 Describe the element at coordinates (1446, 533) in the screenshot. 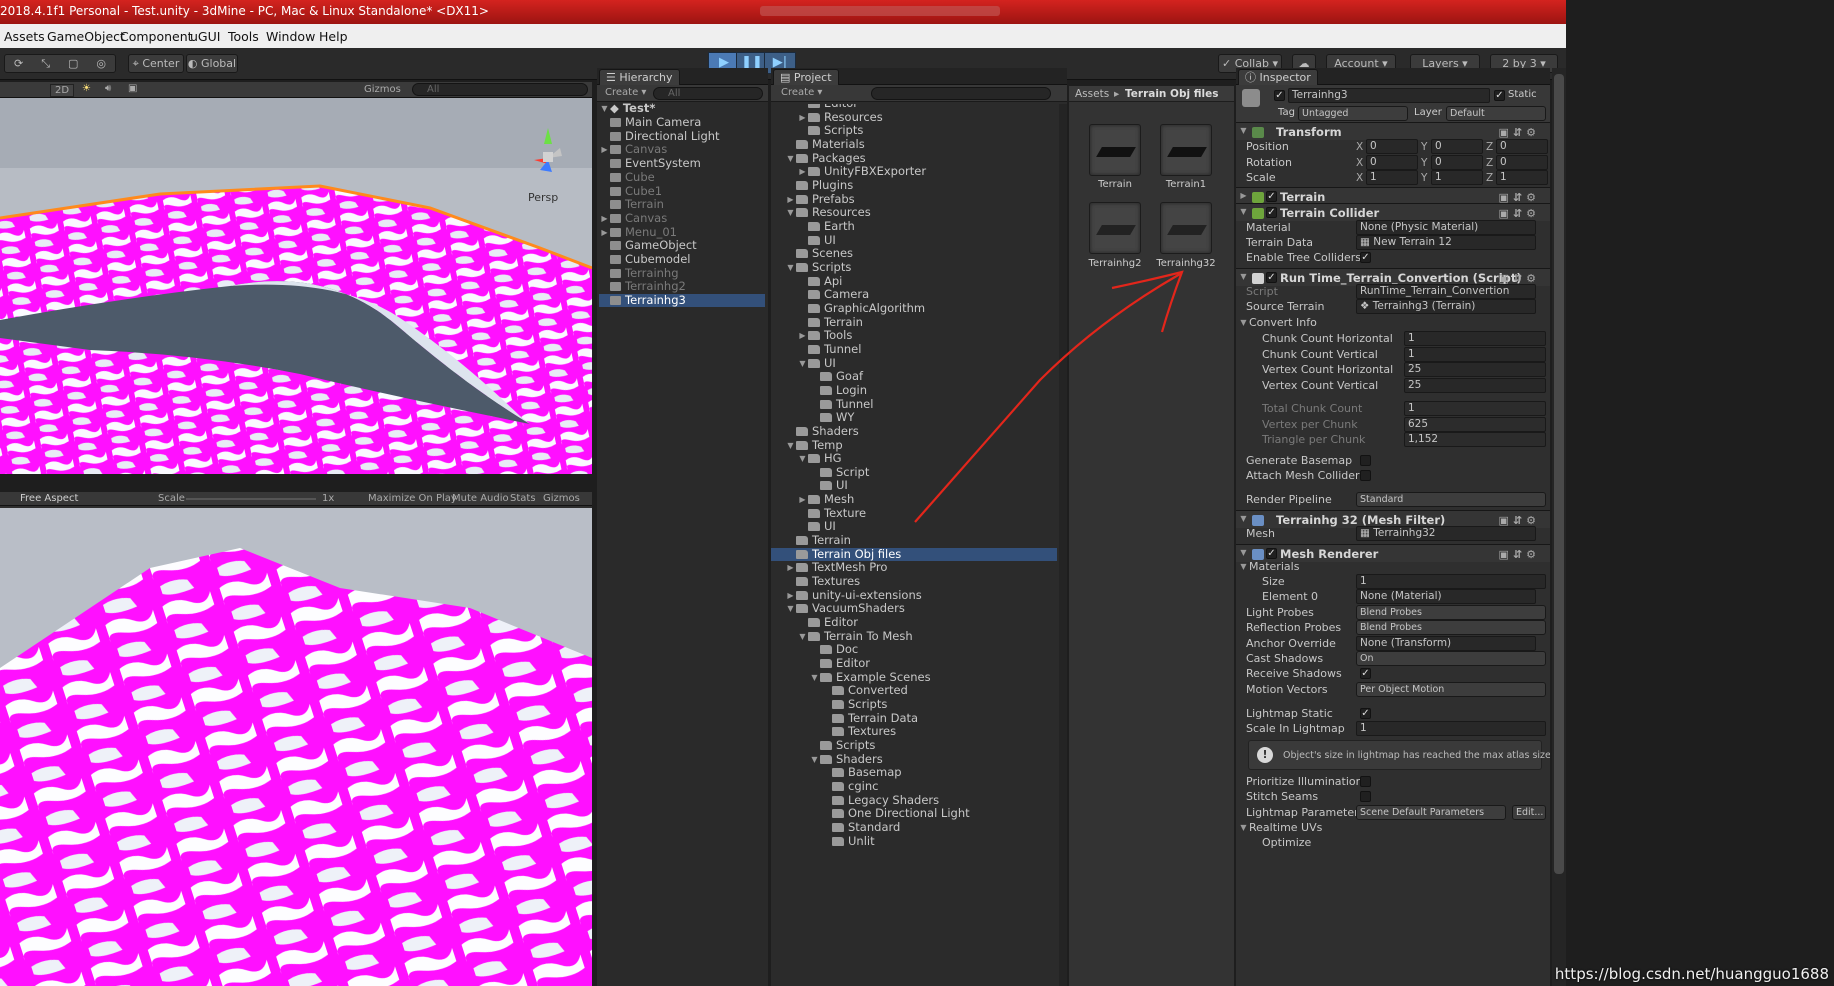

I see `mesh-field: ▦ Terrainhg32` at that location.